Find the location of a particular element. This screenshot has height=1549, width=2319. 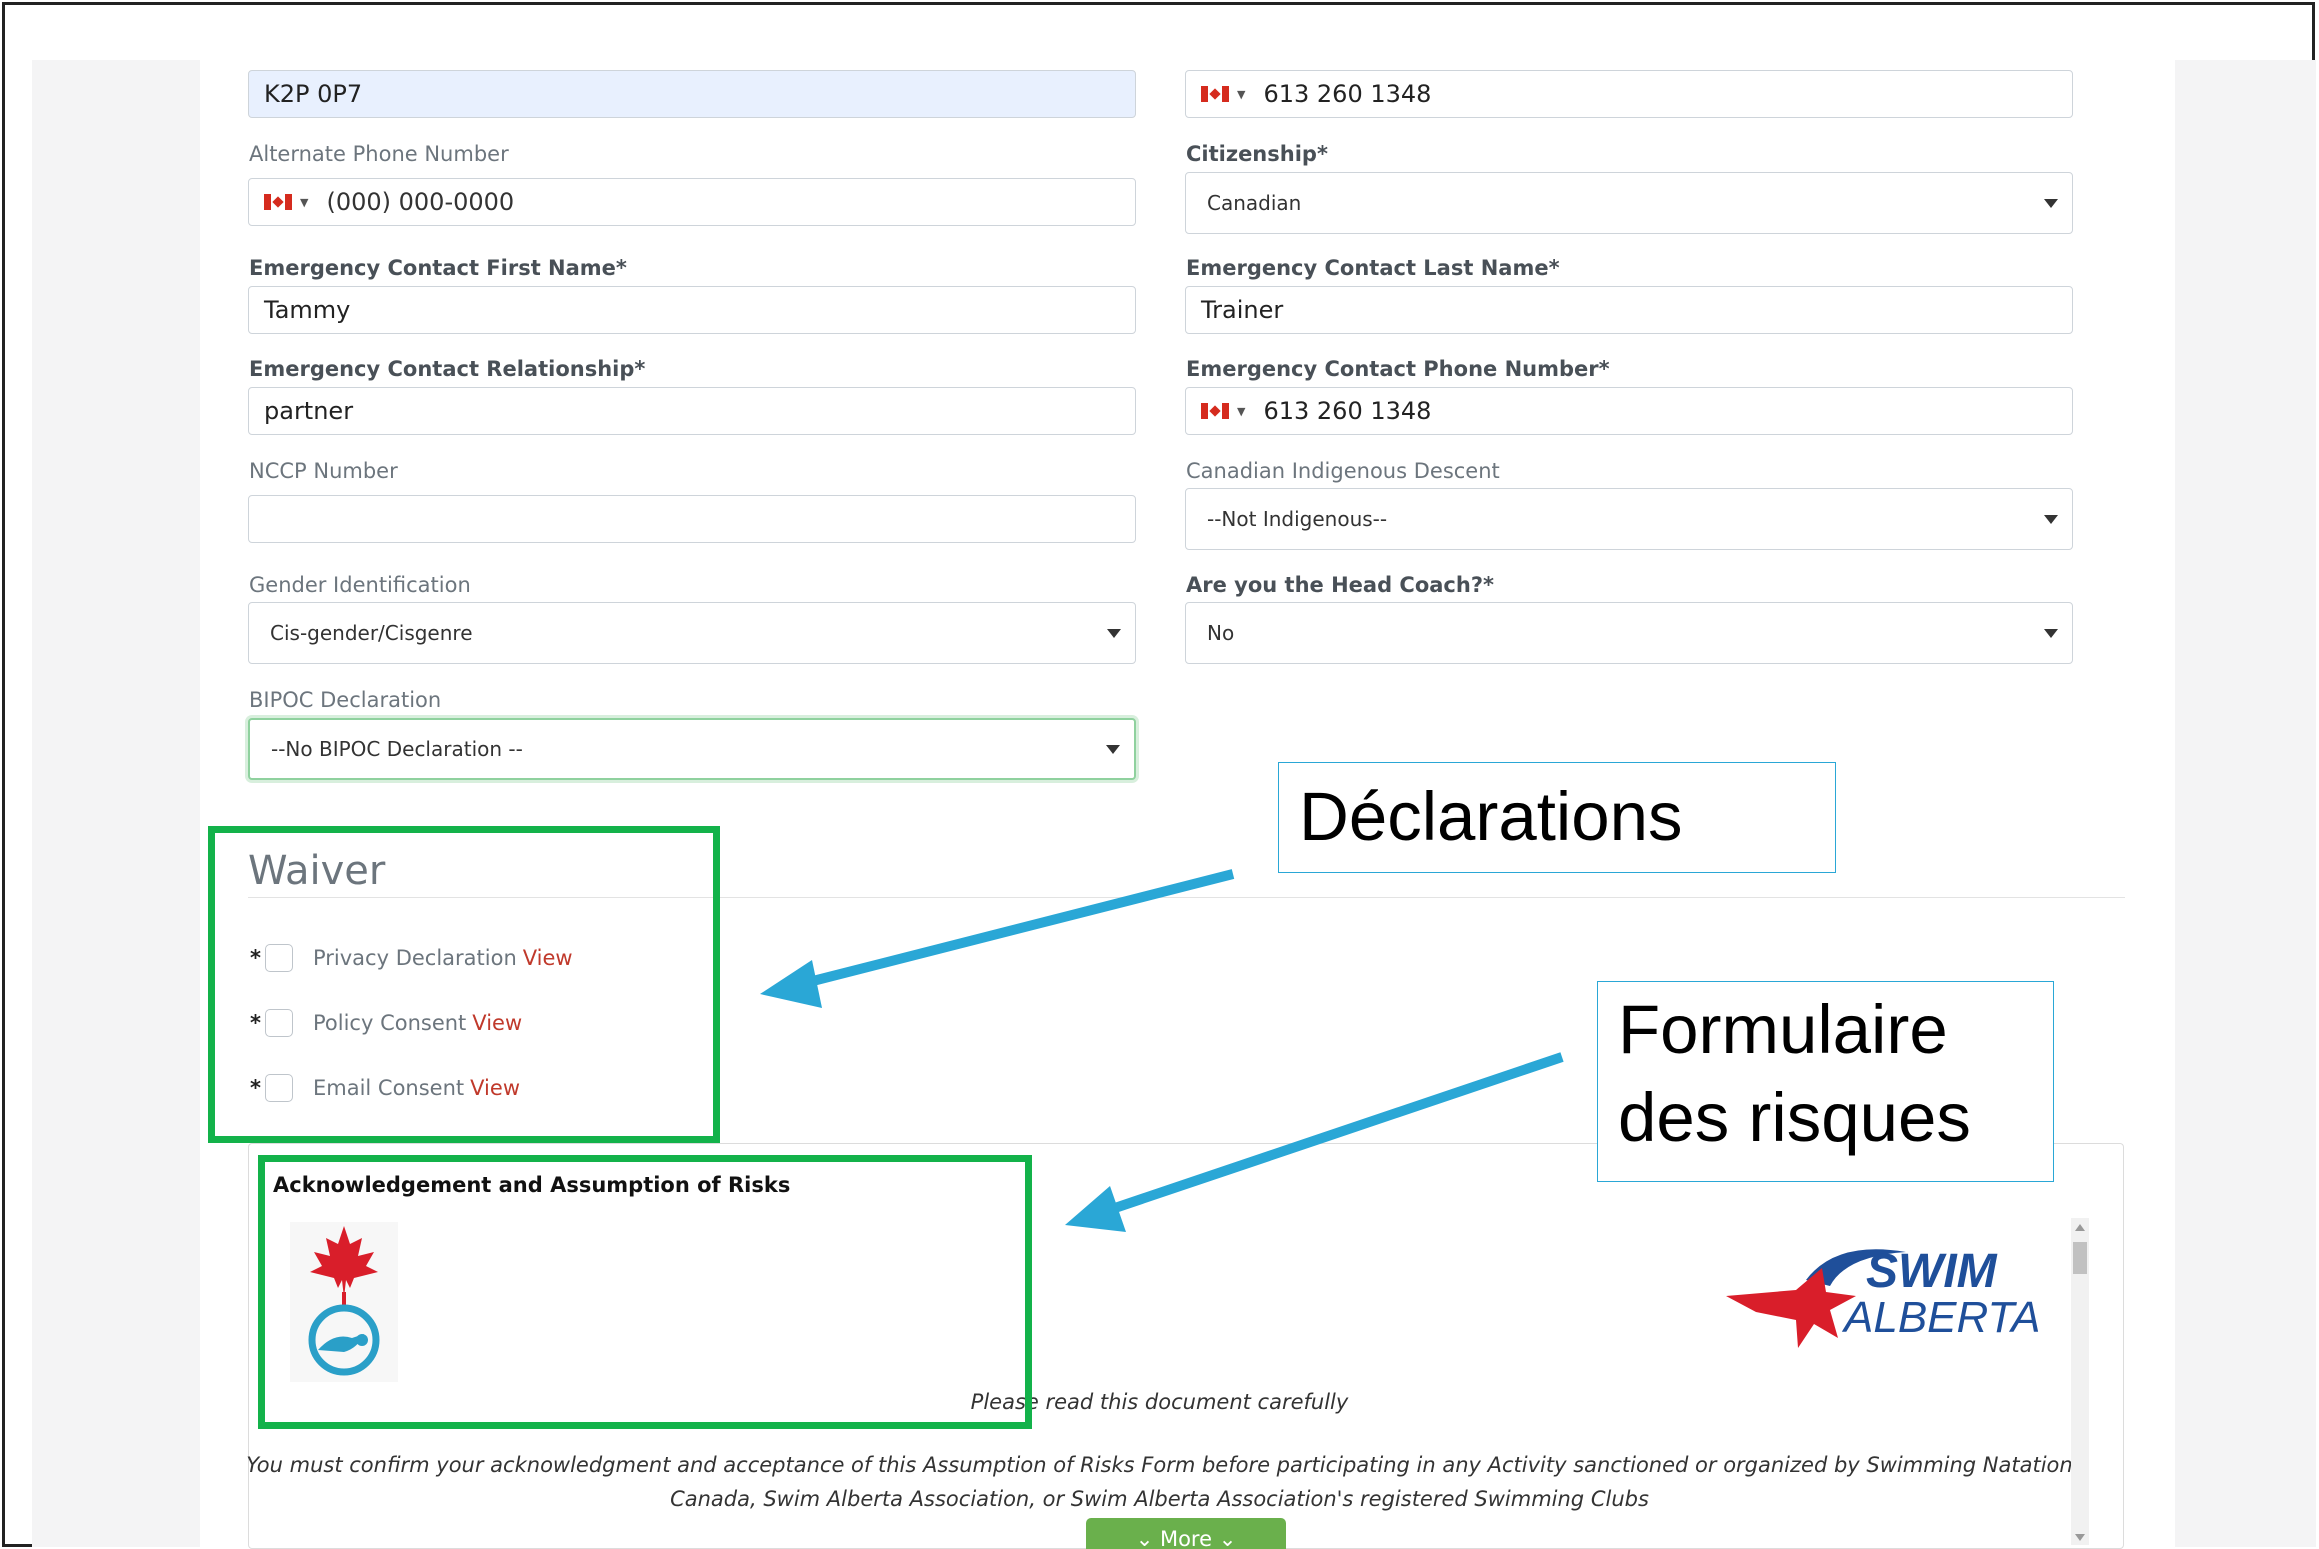

risk-form-arrowhead is located at coordinates (1095, 1209).